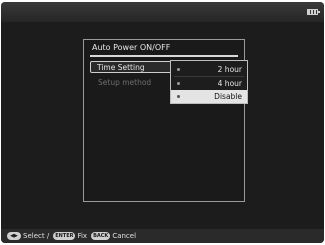  I want to click on cancel-hint: Cancel, so click(124, 236).